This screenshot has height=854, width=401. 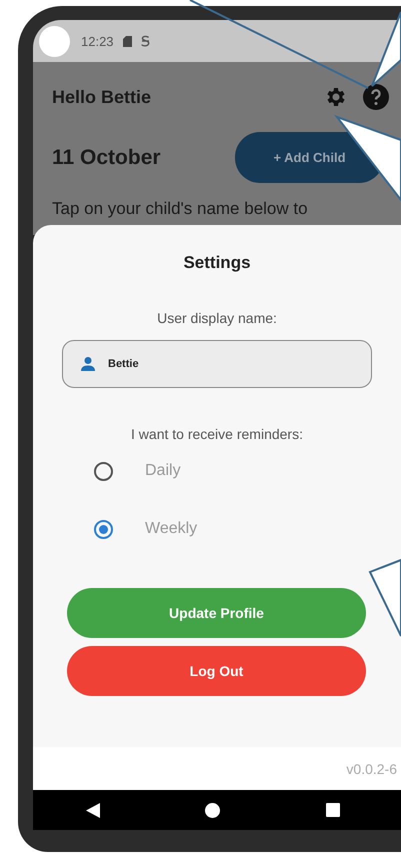 I want to click on recents-icon, so click(x=333, y=810).